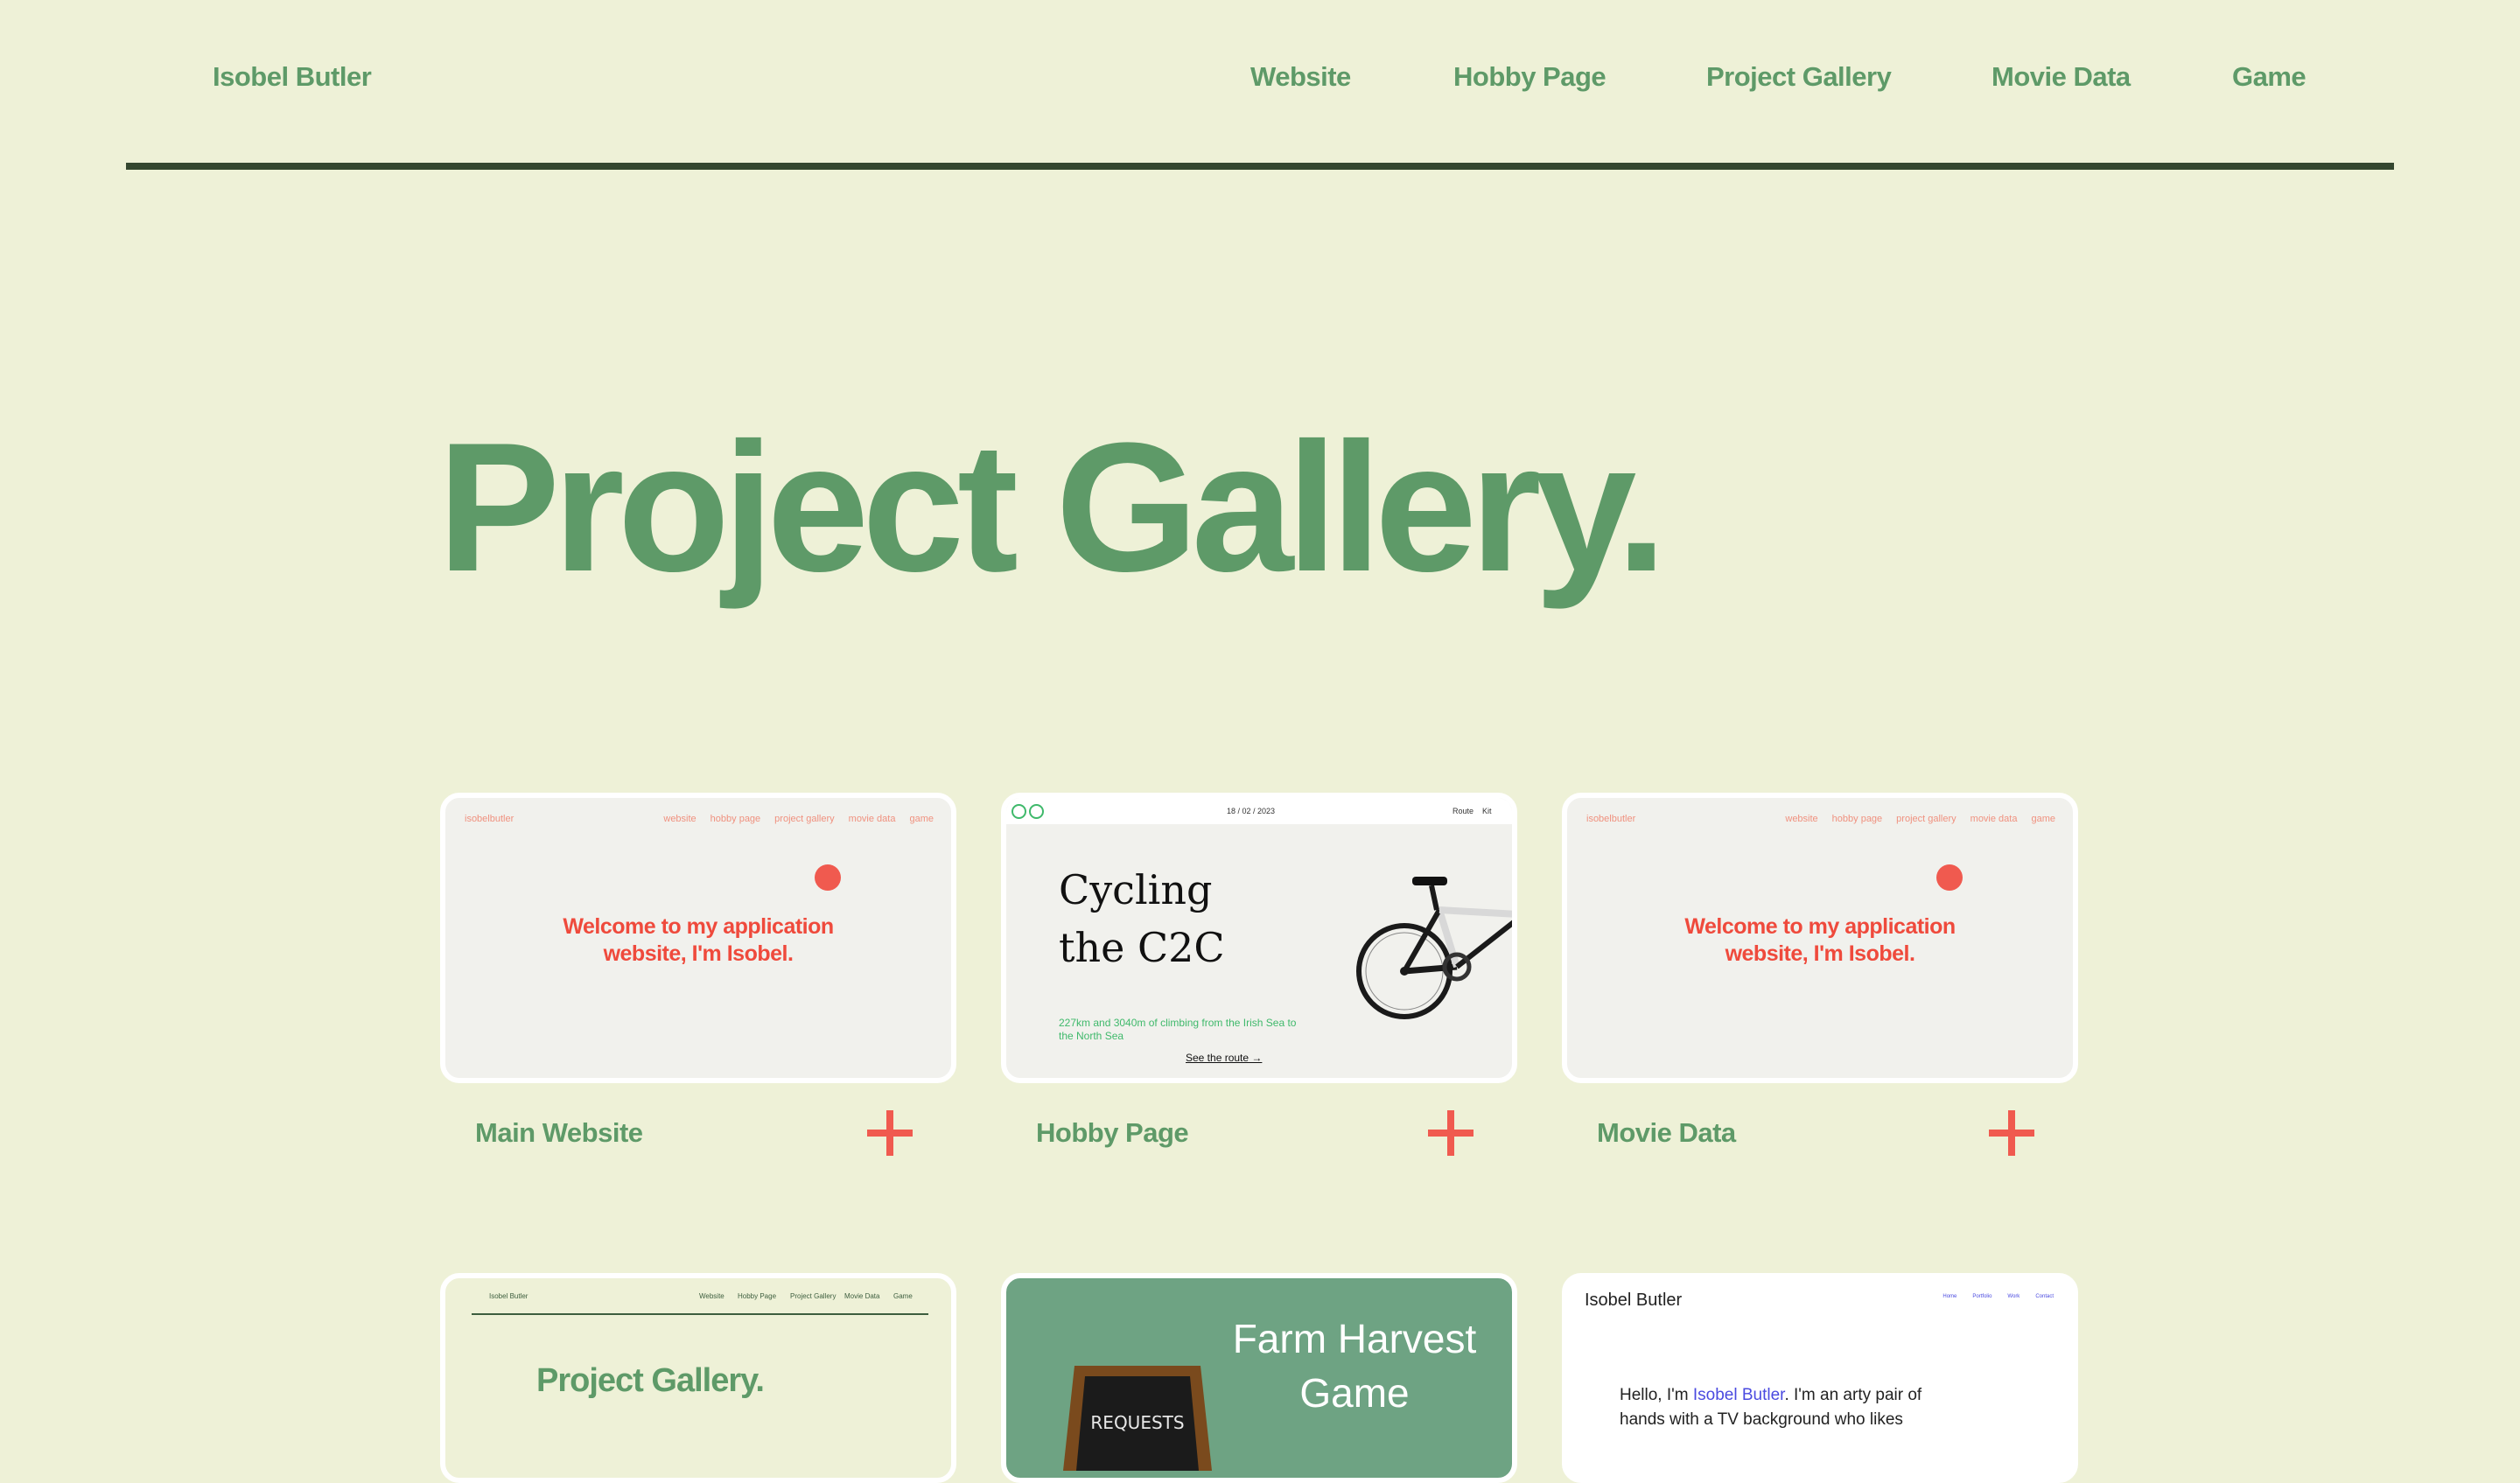 This screenshot has height=1483, width=2520. I want to click on preview-link: Contact, so click(2044, 1296).